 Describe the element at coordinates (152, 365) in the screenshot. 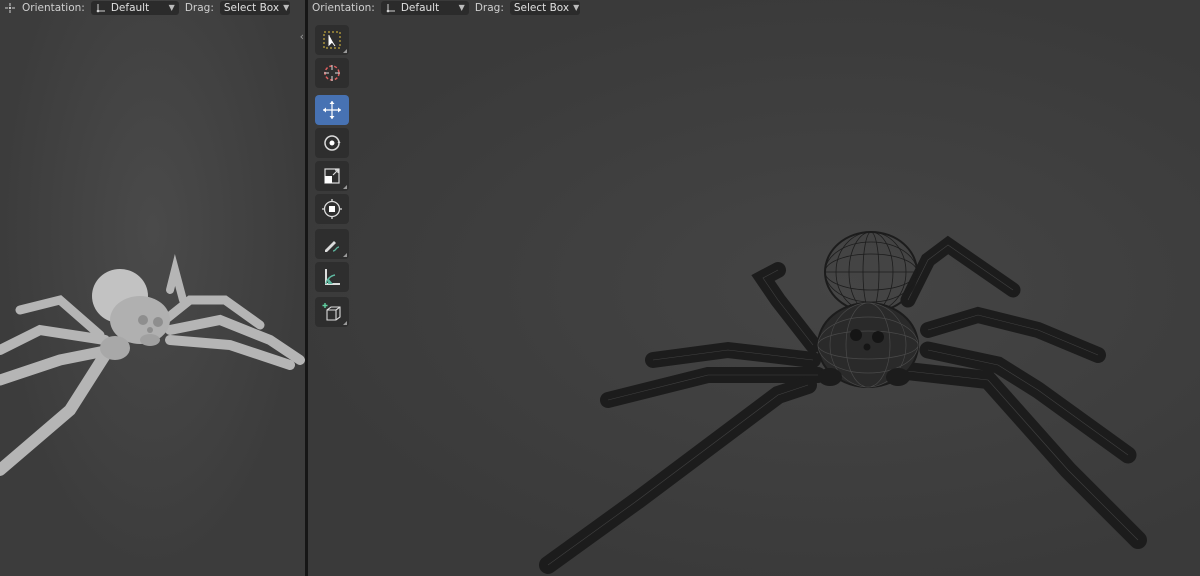

I see `spider-solid-model` at that location.